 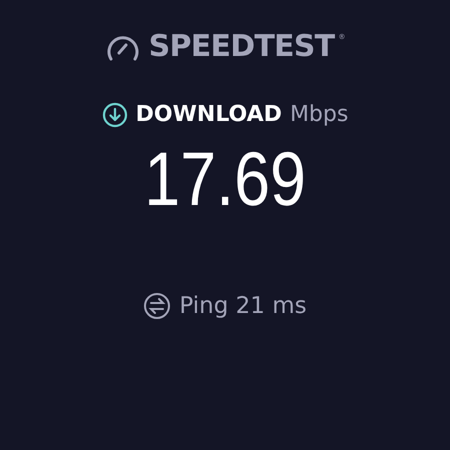 What do you see at coordinates (243, 306) in the screenshot?
I see `ping-text: Ping 21 ms` at bounding box center [243, 306].